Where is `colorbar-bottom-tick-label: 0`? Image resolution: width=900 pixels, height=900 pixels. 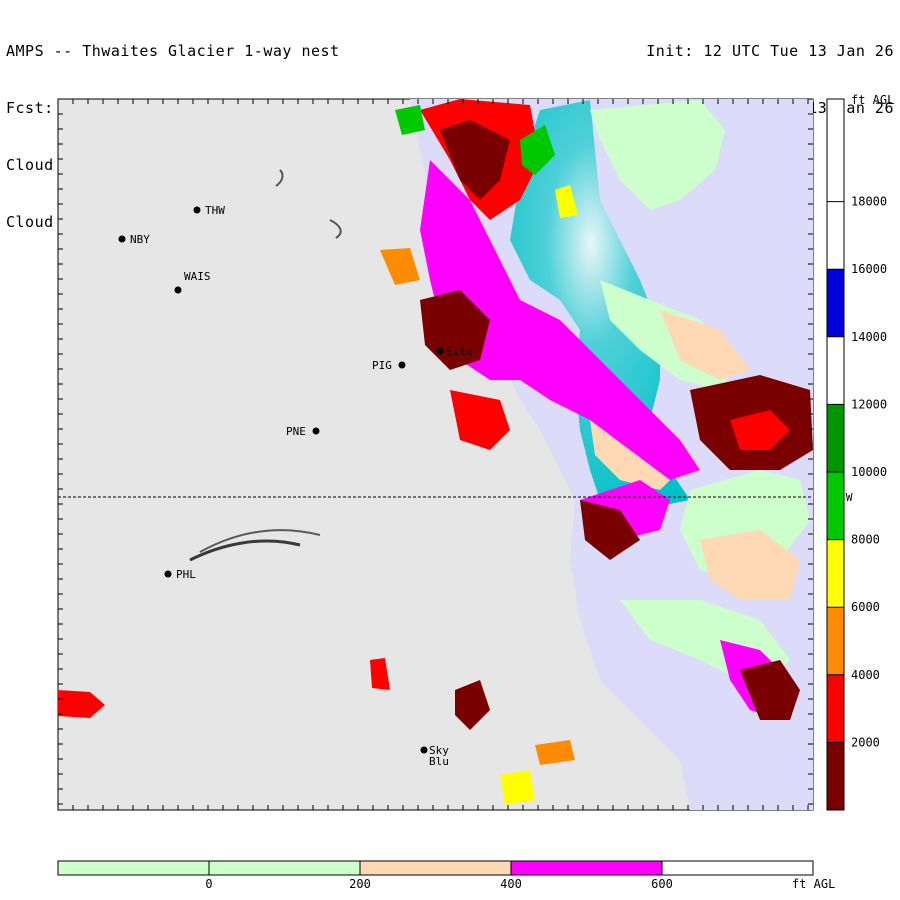
colorbar-bottom-tick-label: 0 is located at coordinates (208, 884).